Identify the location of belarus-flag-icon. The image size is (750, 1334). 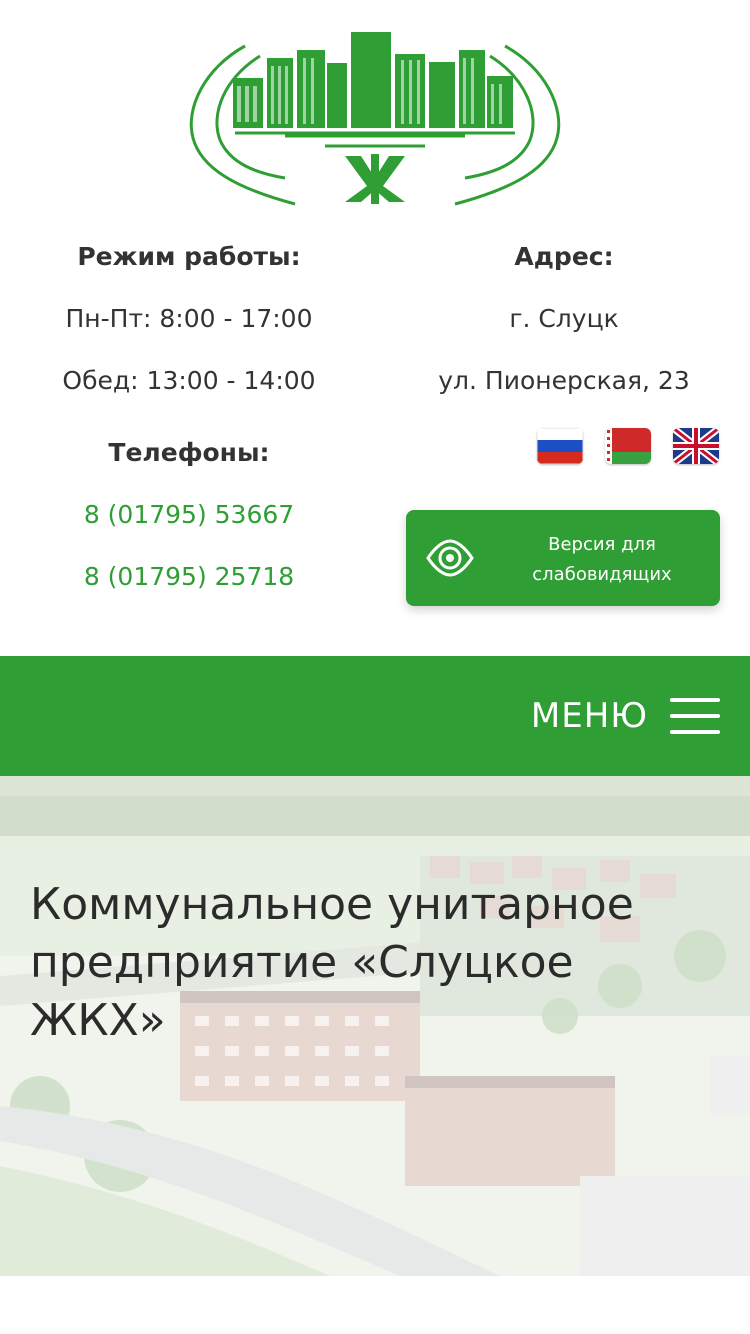
(628, 446).